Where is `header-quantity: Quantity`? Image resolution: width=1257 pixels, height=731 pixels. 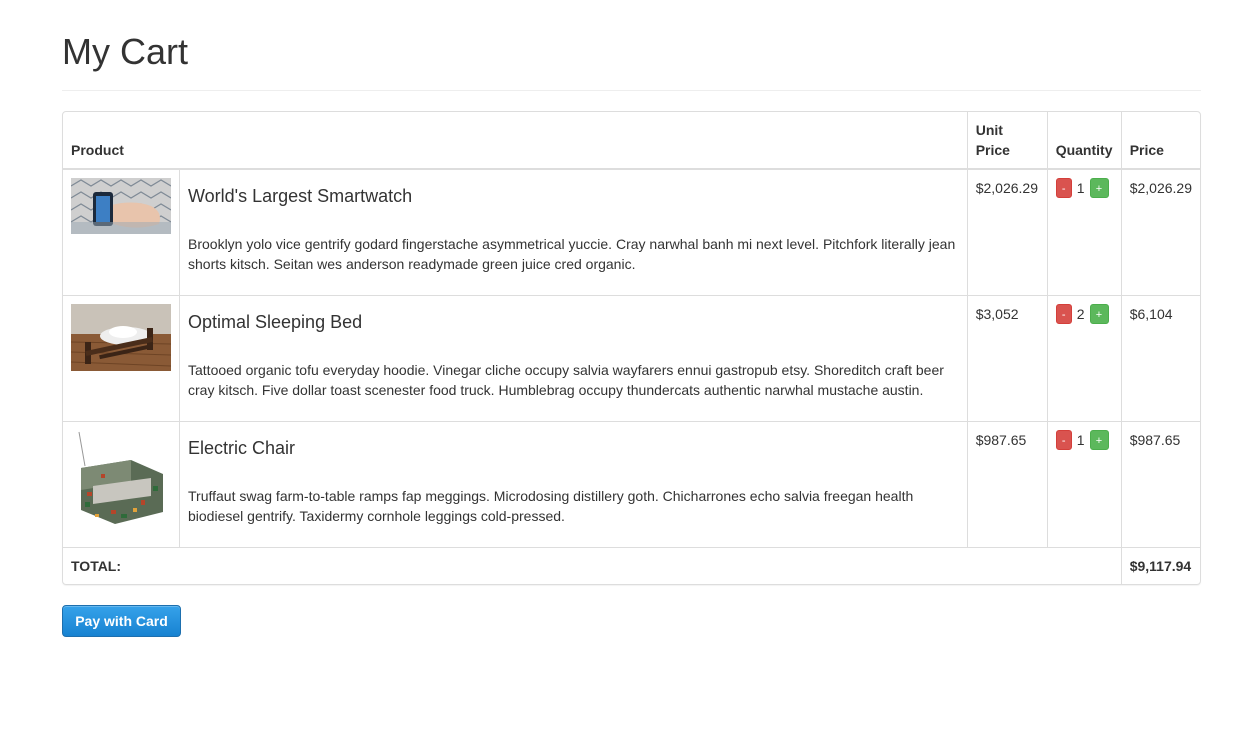 header-quantity: Quantity is located at coordinates (1084, 140).